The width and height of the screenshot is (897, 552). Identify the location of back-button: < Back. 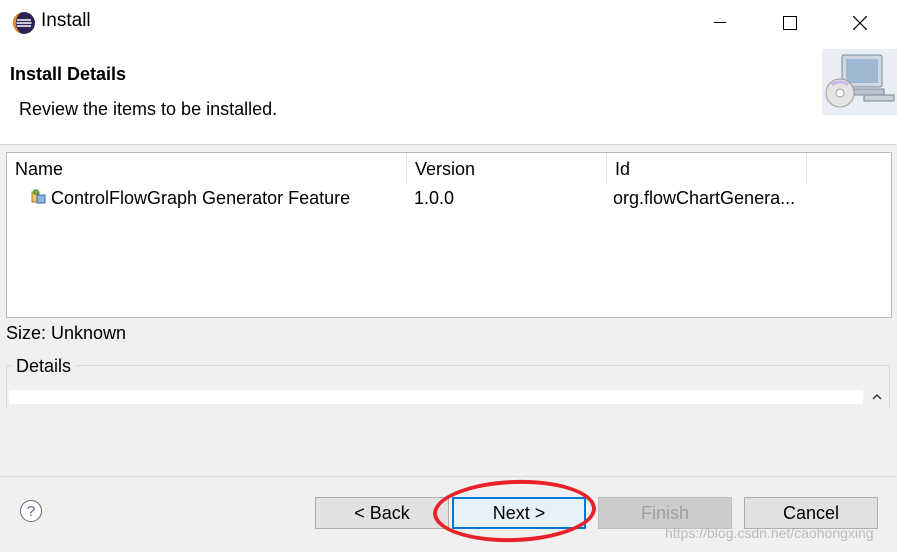
(382, 513).